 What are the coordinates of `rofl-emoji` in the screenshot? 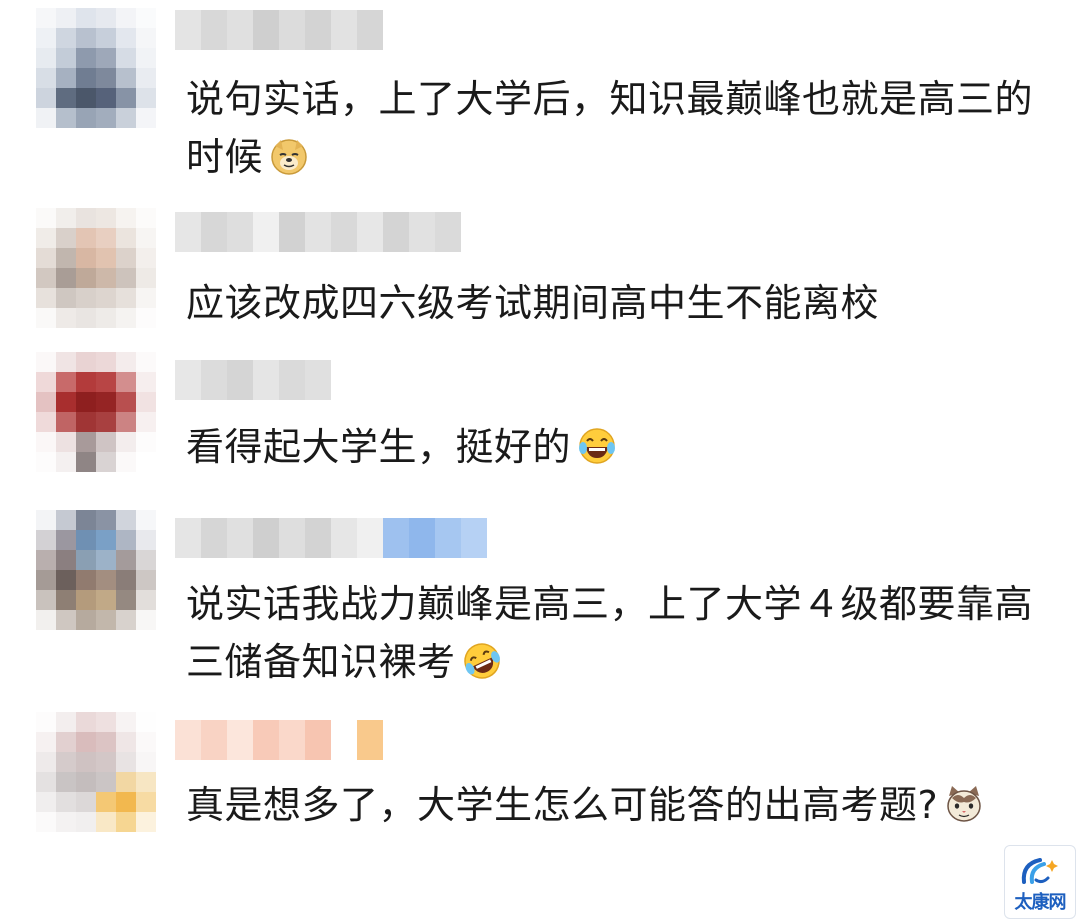 It's located at (481, 661).